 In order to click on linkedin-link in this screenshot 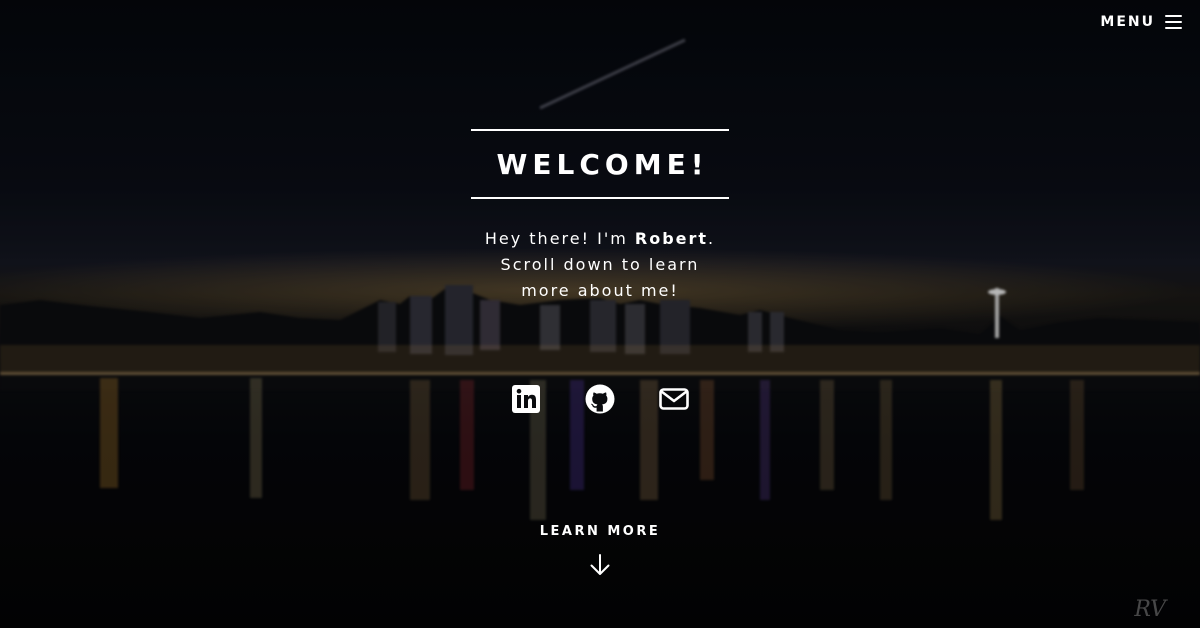, I will do `click(526, 399)`.